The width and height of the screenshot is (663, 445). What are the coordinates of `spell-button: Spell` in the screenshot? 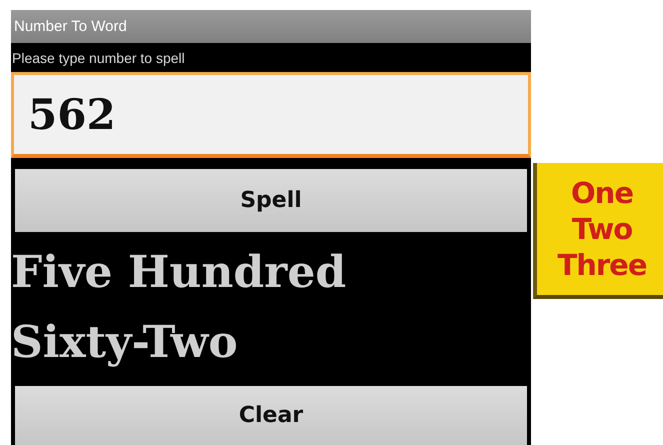 It's located at (271, 200).